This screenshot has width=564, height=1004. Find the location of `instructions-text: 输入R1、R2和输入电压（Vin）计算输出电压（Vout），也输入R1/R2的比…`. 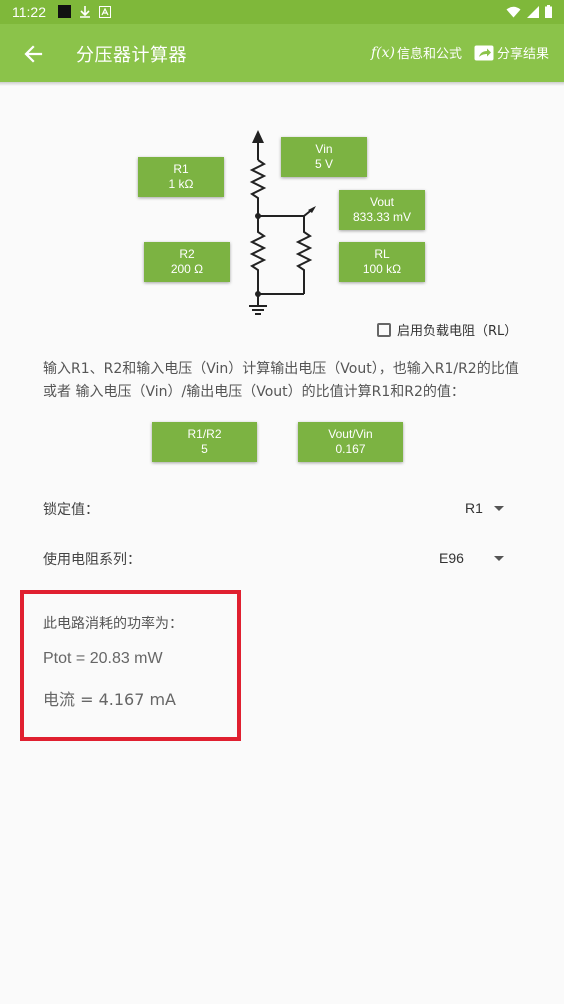

instructions-text: 输入R1、R2和输入电压（Vin）计算输出电压（Vout），也输入R1/R2的比… is located at coordinates (281, 380).